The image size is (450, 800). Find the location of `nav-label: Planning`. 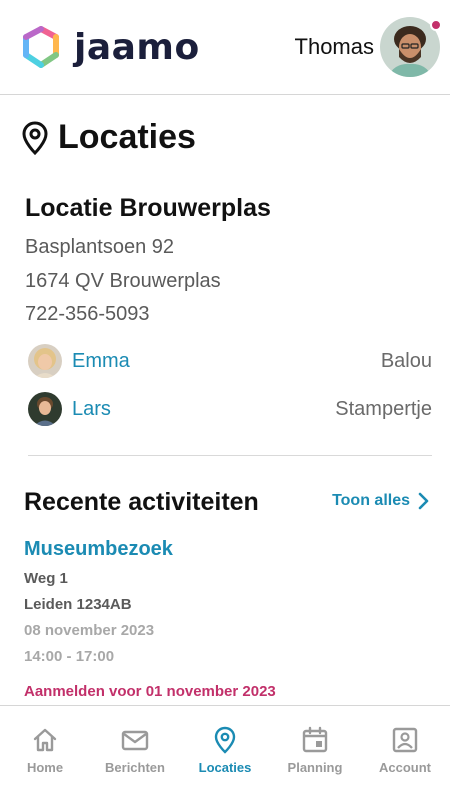

nav-label: Planning is located at coordinates (315, 767).